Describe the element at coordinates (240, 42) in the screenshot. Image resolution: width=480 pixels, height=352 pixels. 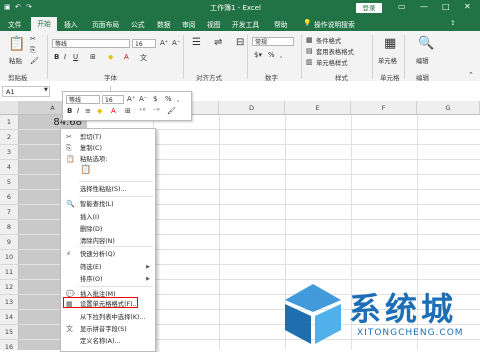
I see `merge-icon: ⊟` at that location.